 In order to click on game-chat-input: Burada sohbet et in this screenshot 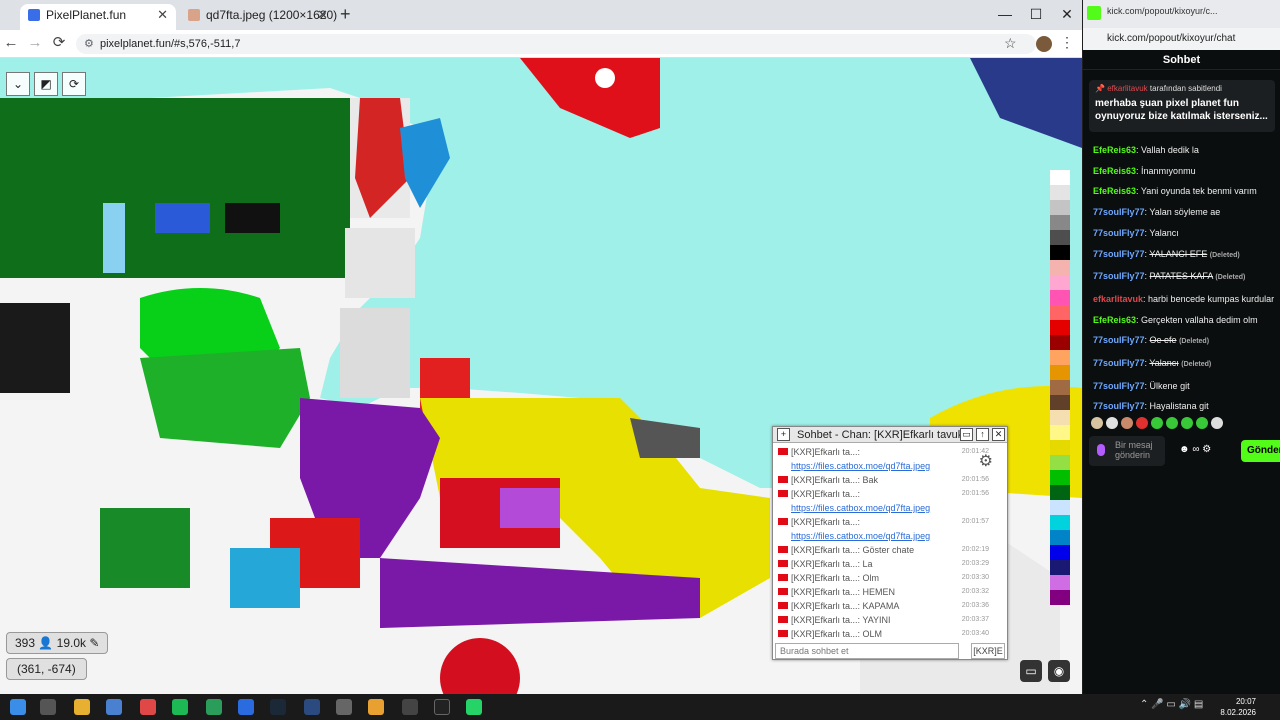, I will do `click(867, 651)`.